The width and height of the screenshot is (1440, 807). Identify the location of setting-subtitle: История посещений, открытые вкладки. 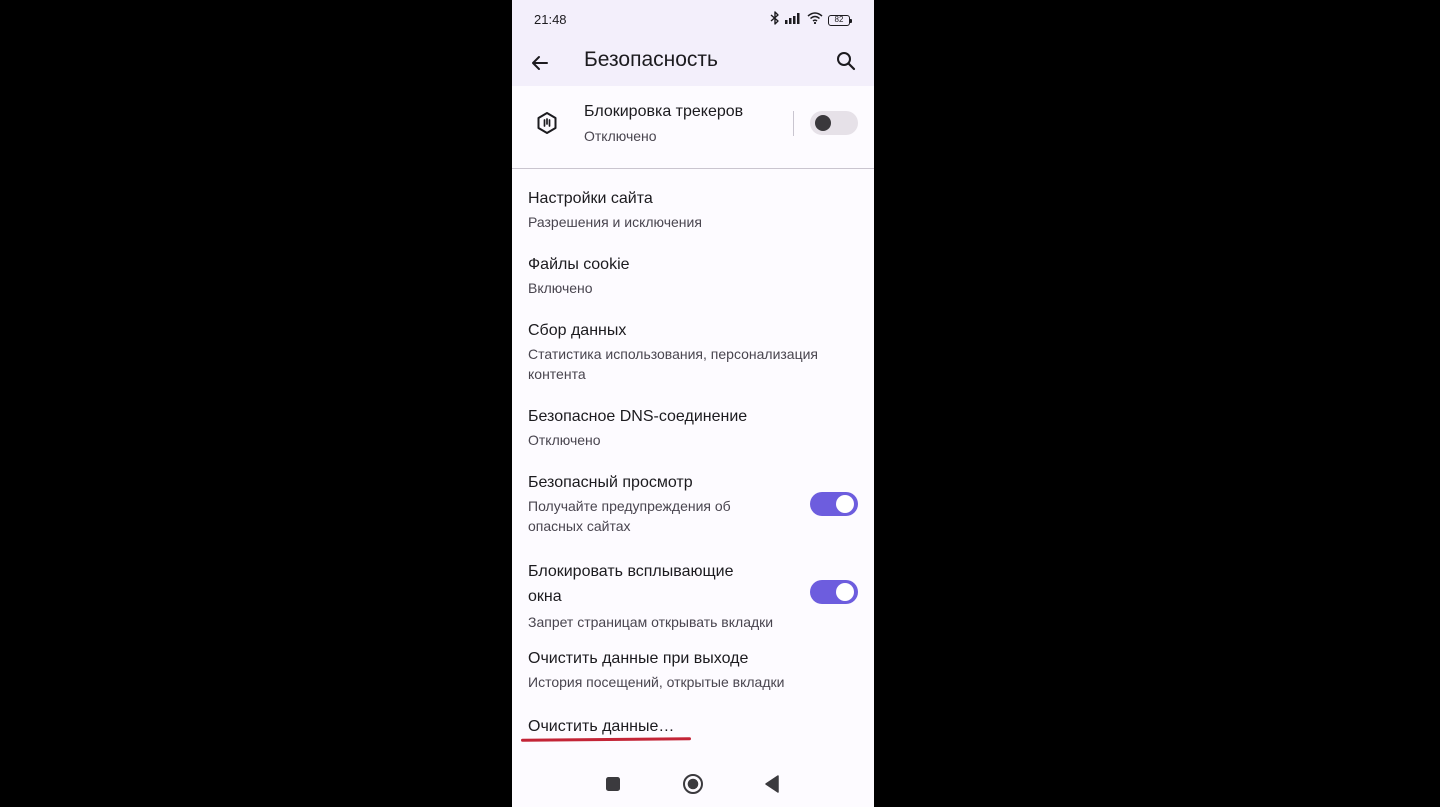
(656, 682).